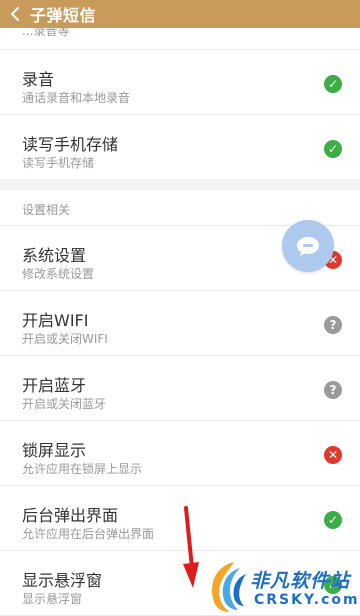 Image resolution: width=360 pixels, height=616 pixels. Describe the element at coordinates (58, 274) in the screenshot. I see `permission-subtitle: 修改系统设置` at that location.